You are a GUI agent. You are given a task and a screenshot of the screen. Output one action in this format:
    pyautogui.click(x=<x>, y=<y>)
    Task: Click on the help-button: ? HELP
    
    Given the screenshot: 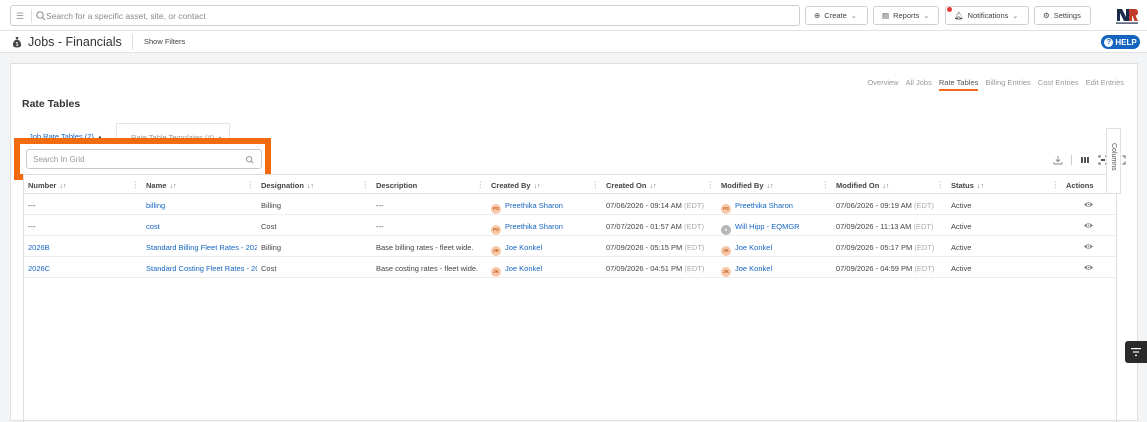 What is the action you would take?
    pyautogui.click(x=1120, y=42)
    